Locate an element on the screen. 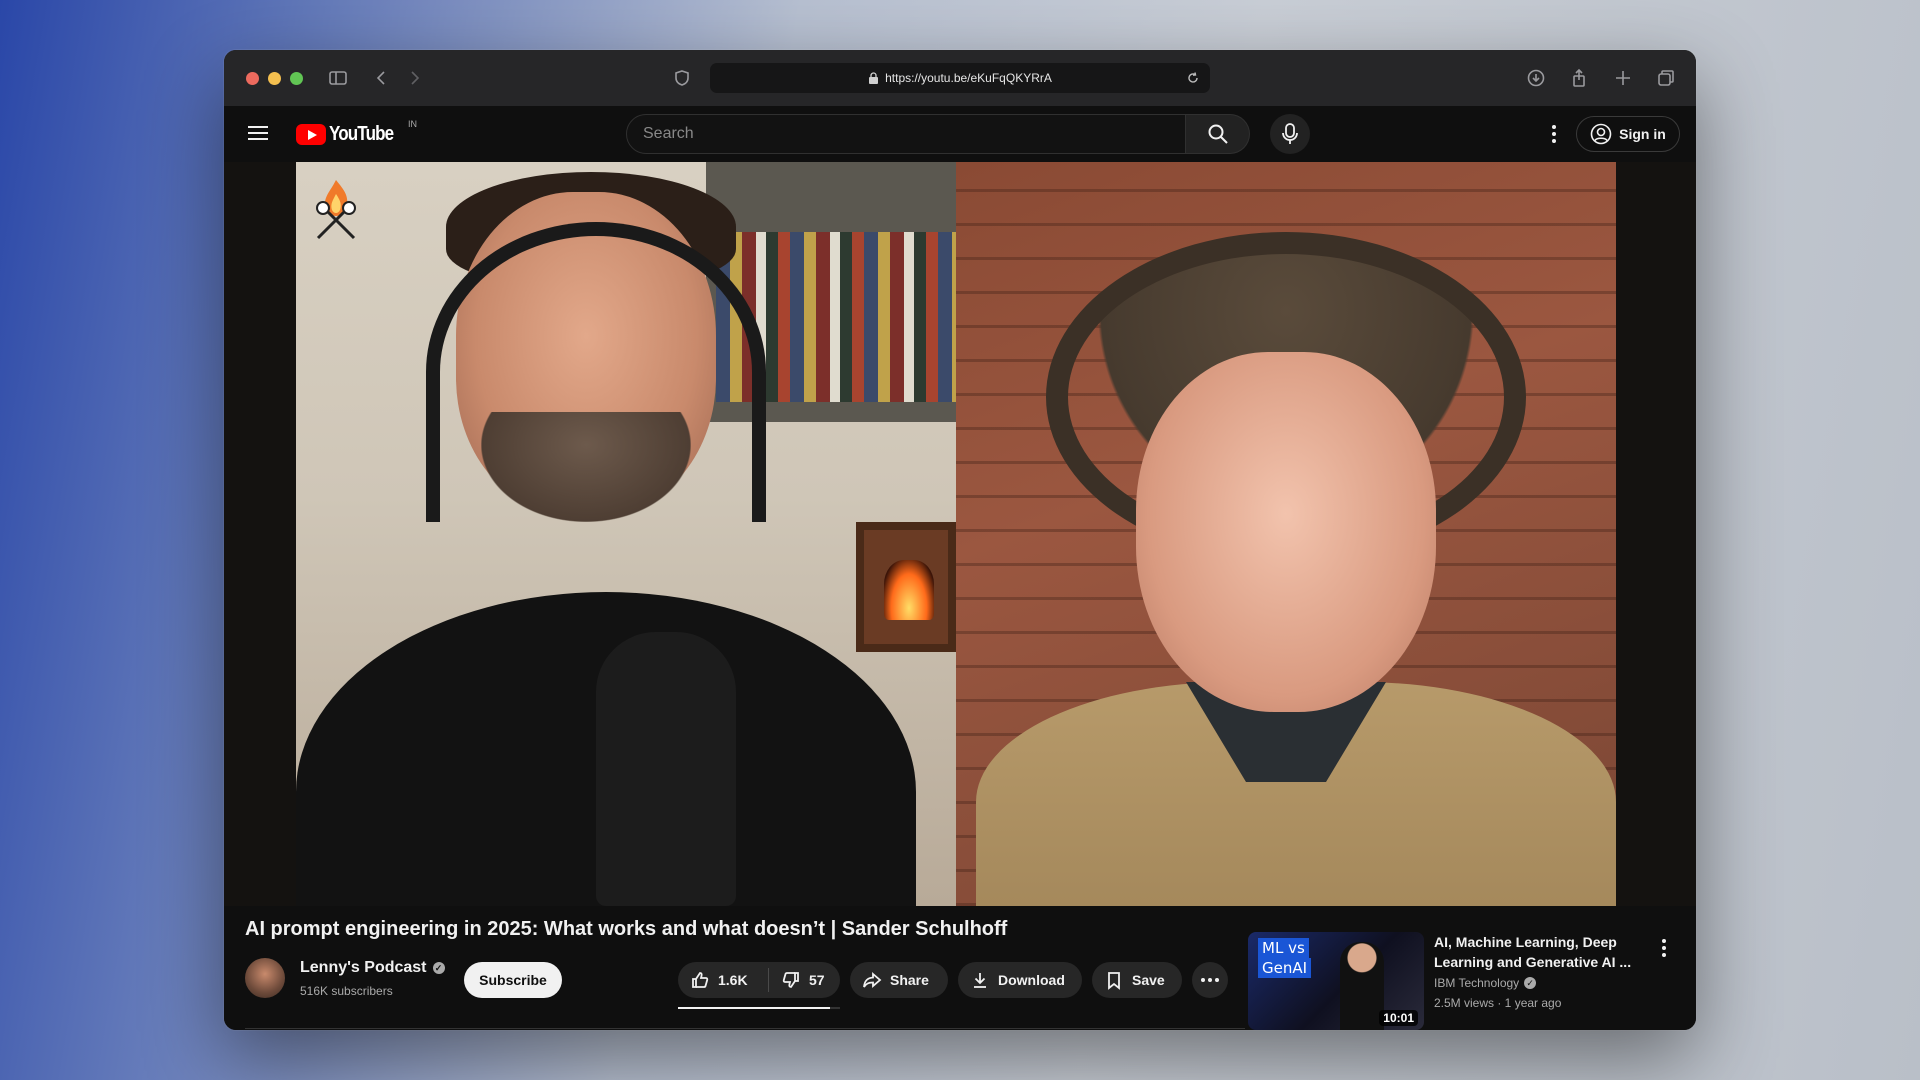  tab-overview-icon is located at coordinates (1666, 78).